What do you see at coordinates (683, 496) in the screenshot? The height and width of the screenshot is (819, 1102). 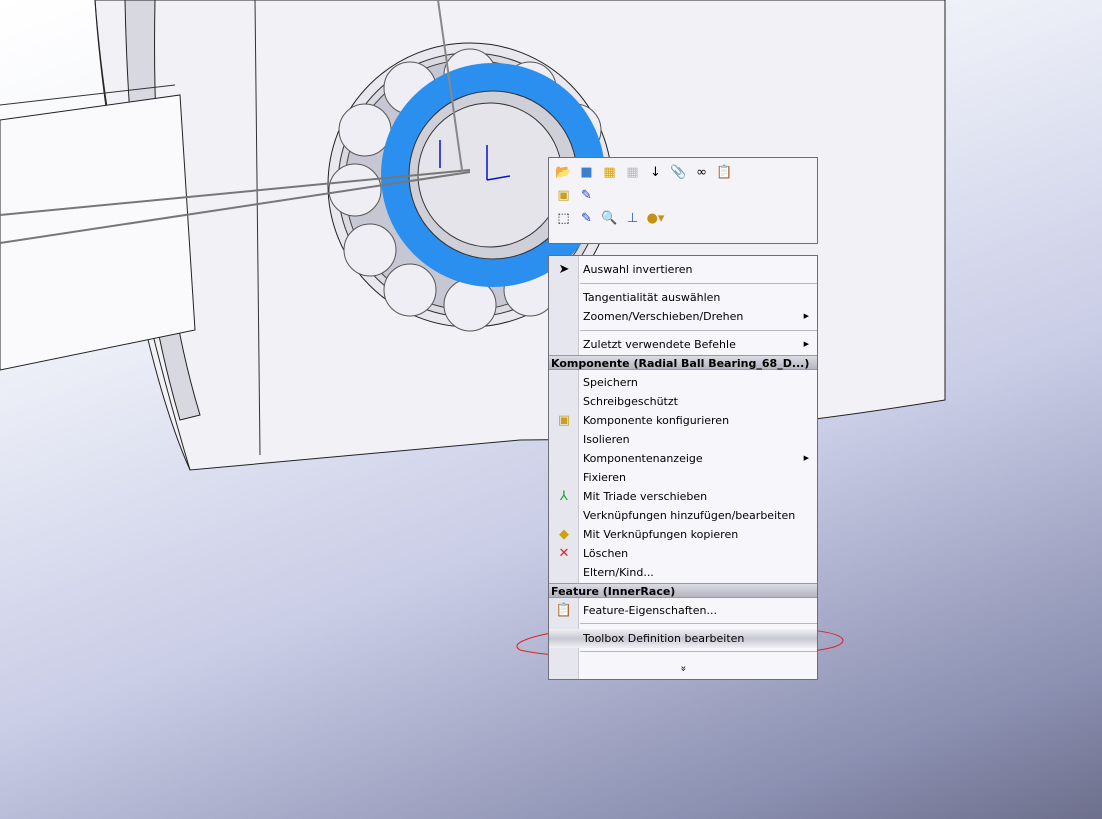 I see `menu-item-mit-triade-verschieben: ⅄ Mit Triade verschieben` at bounding box center [683, 496].